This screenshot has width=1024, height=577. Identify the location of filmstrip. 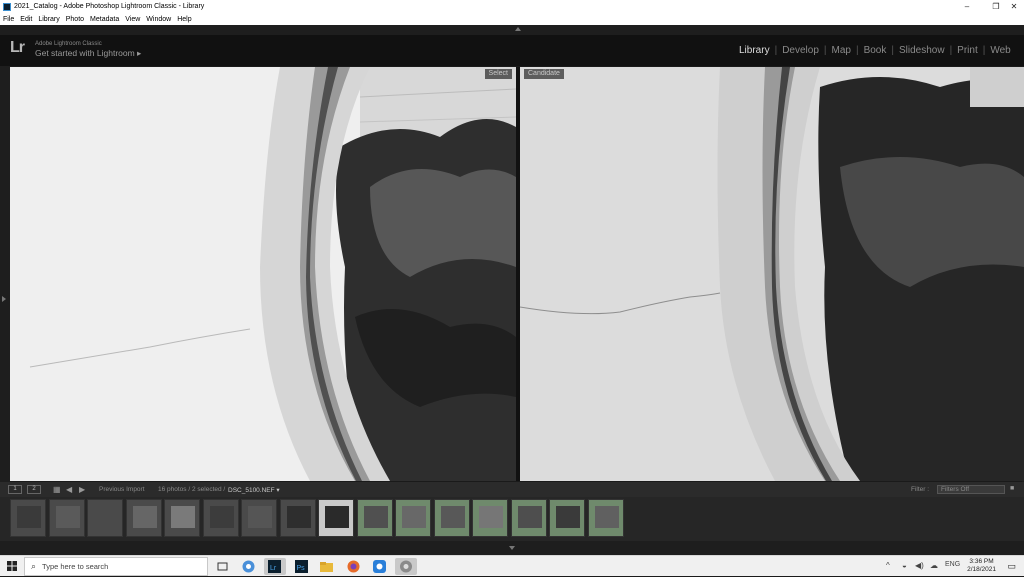
(512, 519).